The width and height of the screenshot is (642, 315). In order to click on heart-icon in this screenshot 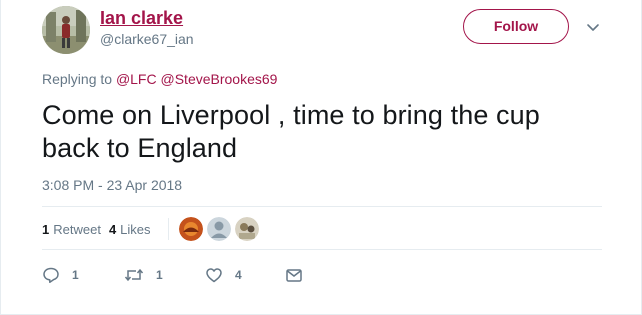, I will do `click(214, 275)`.